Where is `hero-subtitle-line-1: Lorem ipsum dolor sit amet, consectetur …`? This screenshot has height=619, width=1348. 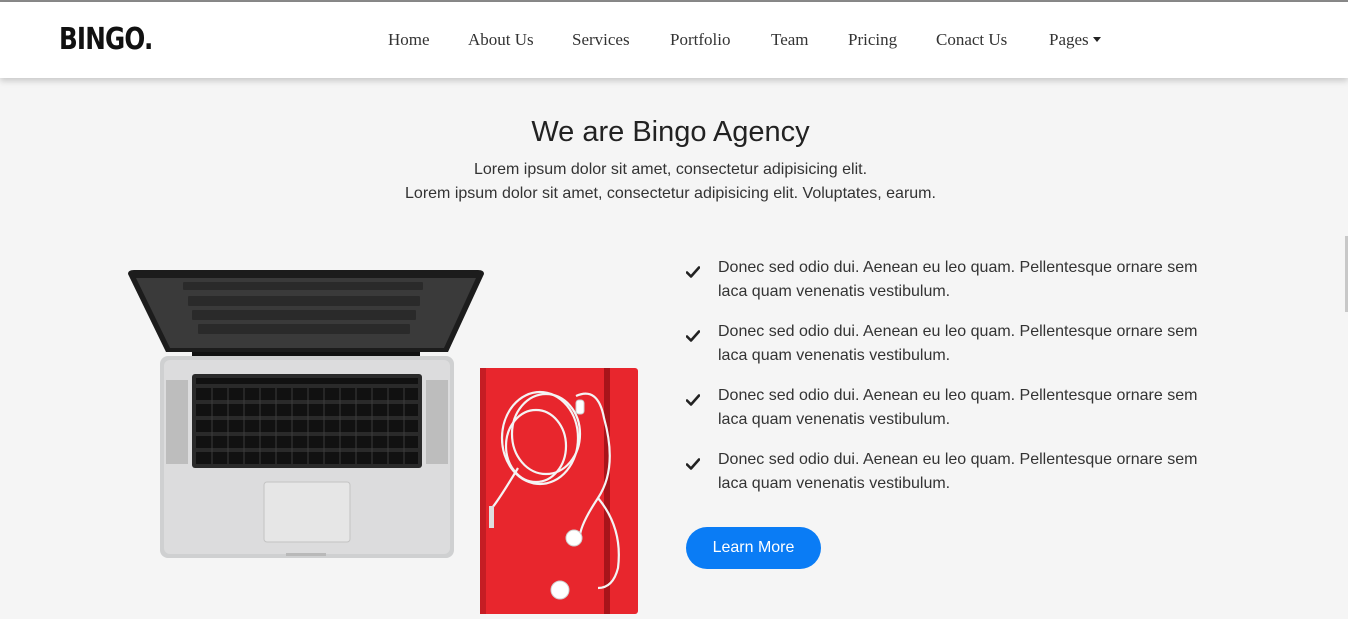 hero-subtitle-line-1: Lorem ipsum dolor sit amet, consectetur … is located at coordinates (670, 169).